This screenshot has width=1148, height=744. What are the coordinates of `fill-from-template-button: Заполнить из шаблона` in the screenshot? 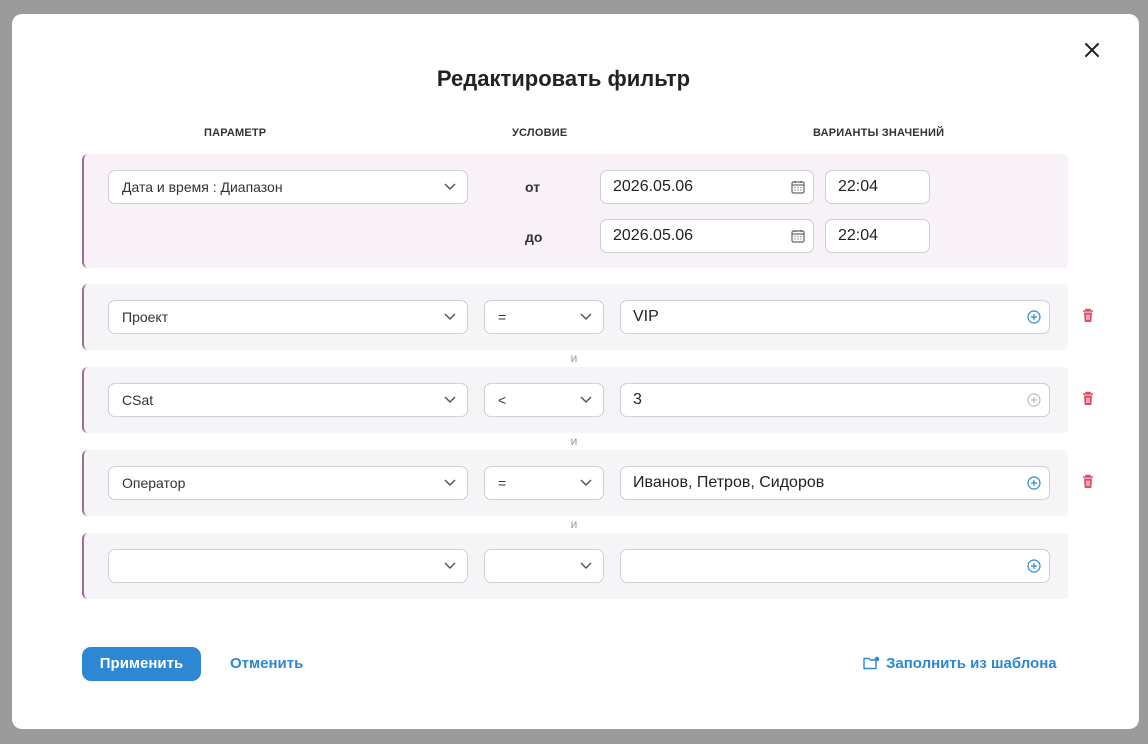 It's located at (960, 663).